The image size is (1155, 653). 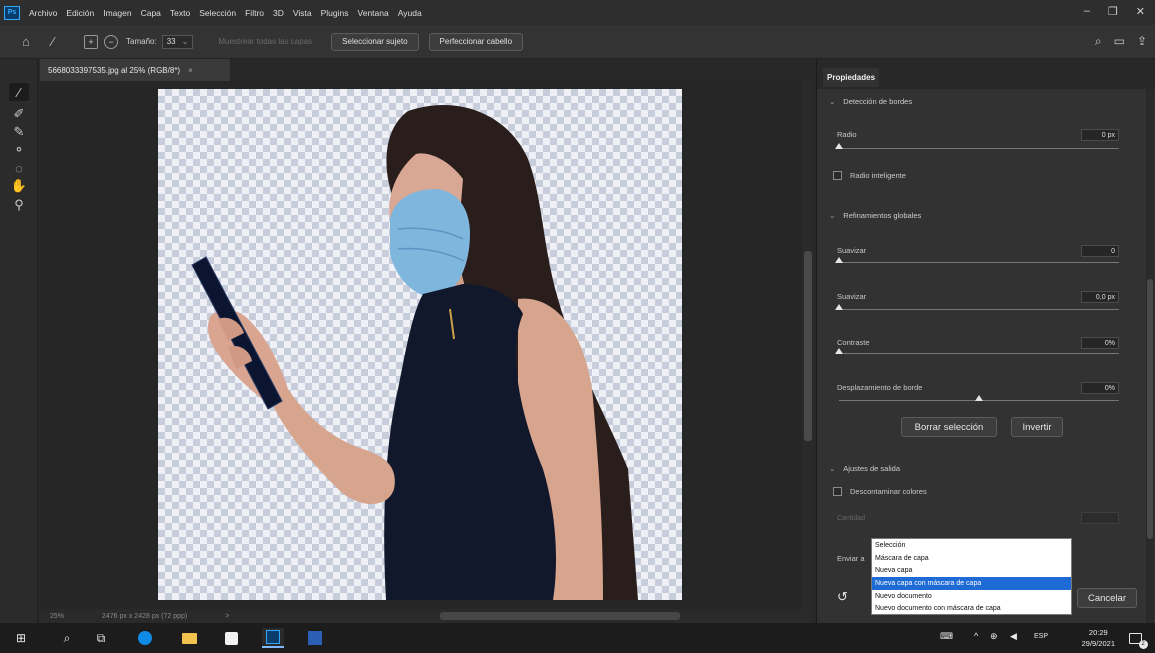 I want to click on document-tab: 5668033397535.jpg al 25% (RGB/8*) ×, so click(x=135, y=70).